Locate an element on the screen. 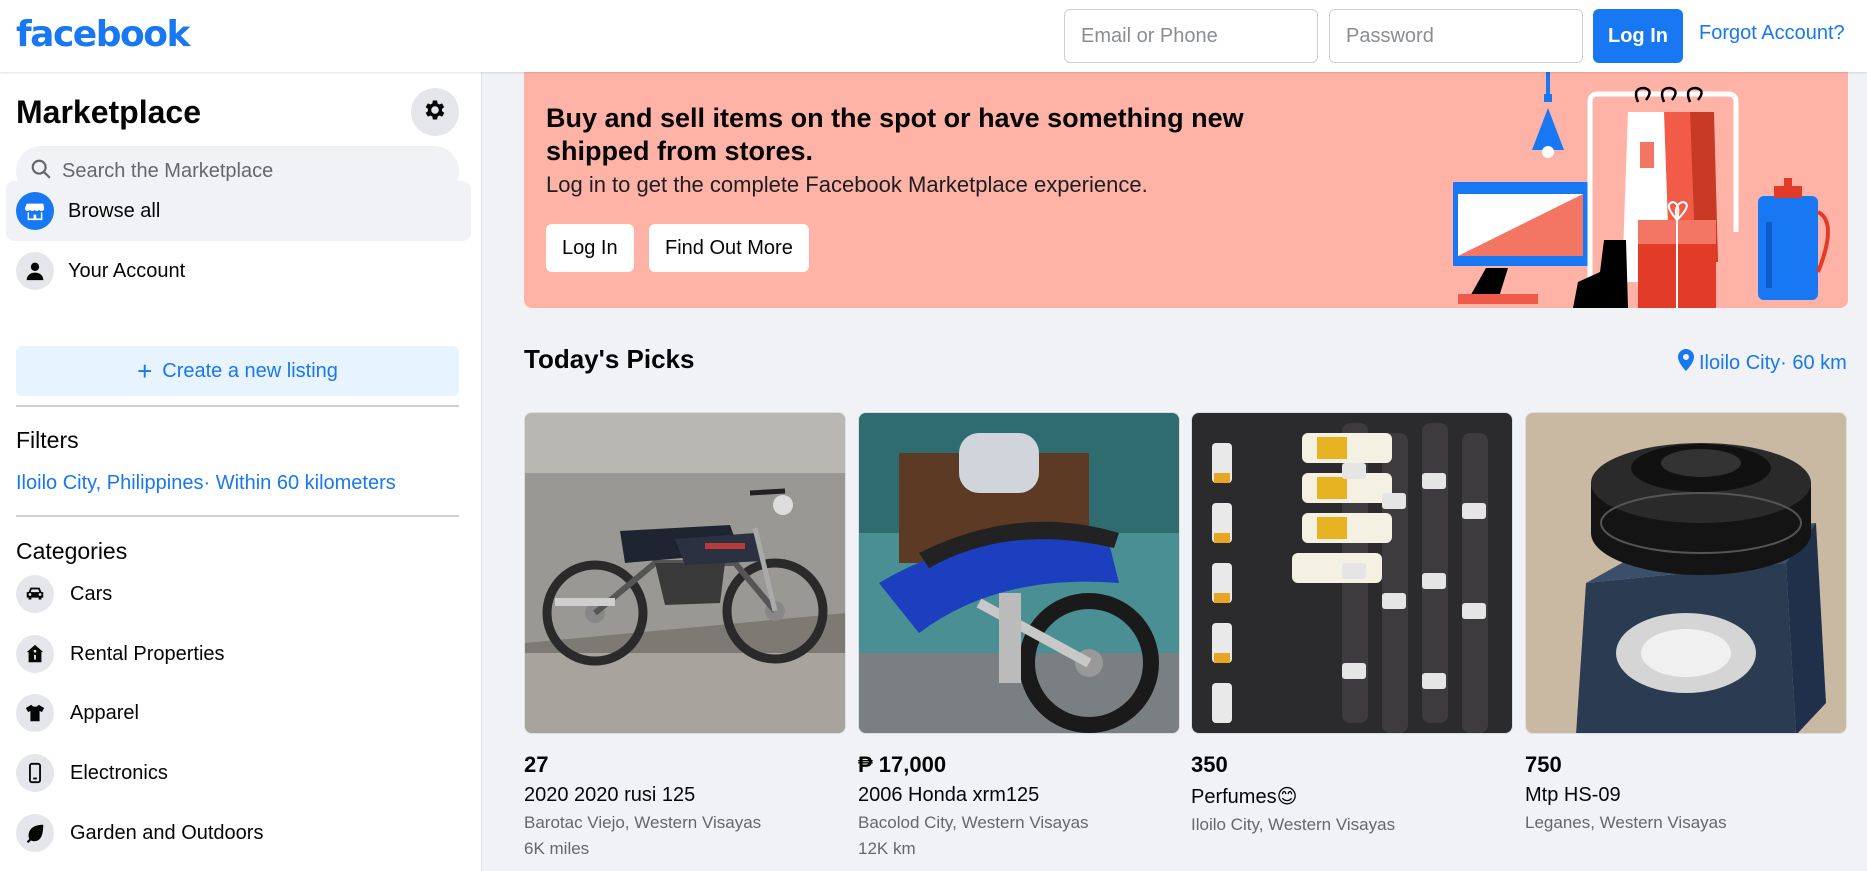 The width and height of the screenshot is (1867, 871). categories-heading: Categories is located at coordinates (72, 551).